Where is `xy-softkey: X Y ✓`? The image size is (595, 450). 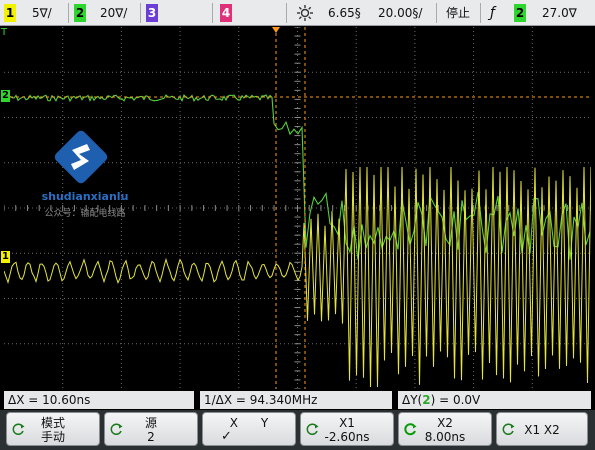
xy-softkey: X Y ✓ is located at coordinates (249, 429).